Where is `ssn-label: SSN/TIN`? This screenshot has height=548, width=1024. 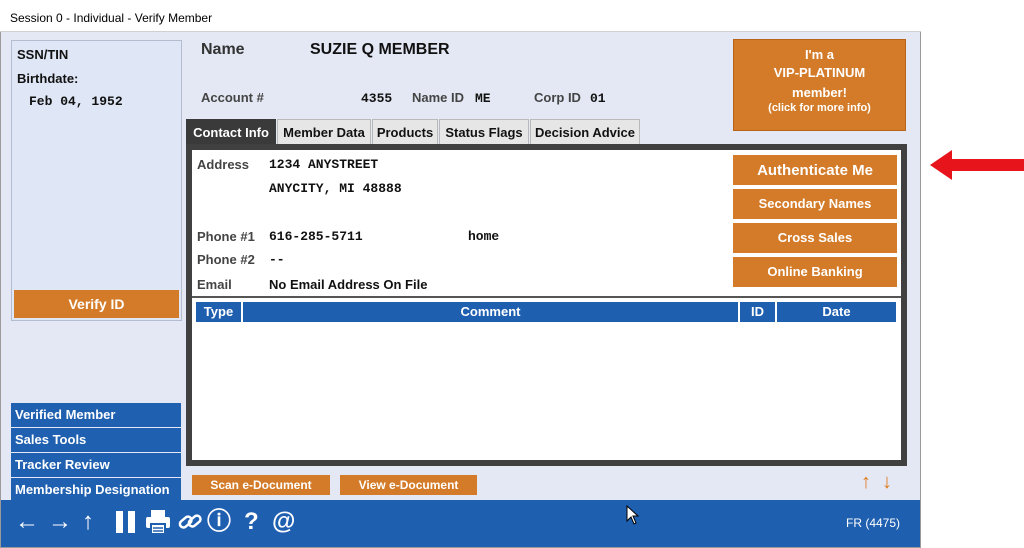
ssn-label: SSN/TIN is located at coordinates (43, 54).